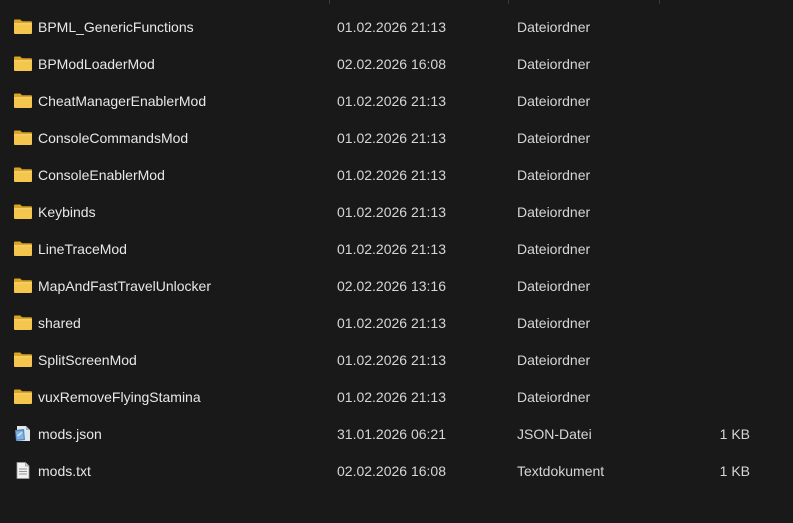 The width and height of the screenshot is (793, 523). Describe the element at coordinates (23, 470) in the screenshot. I see `text-file-icon` at that location.